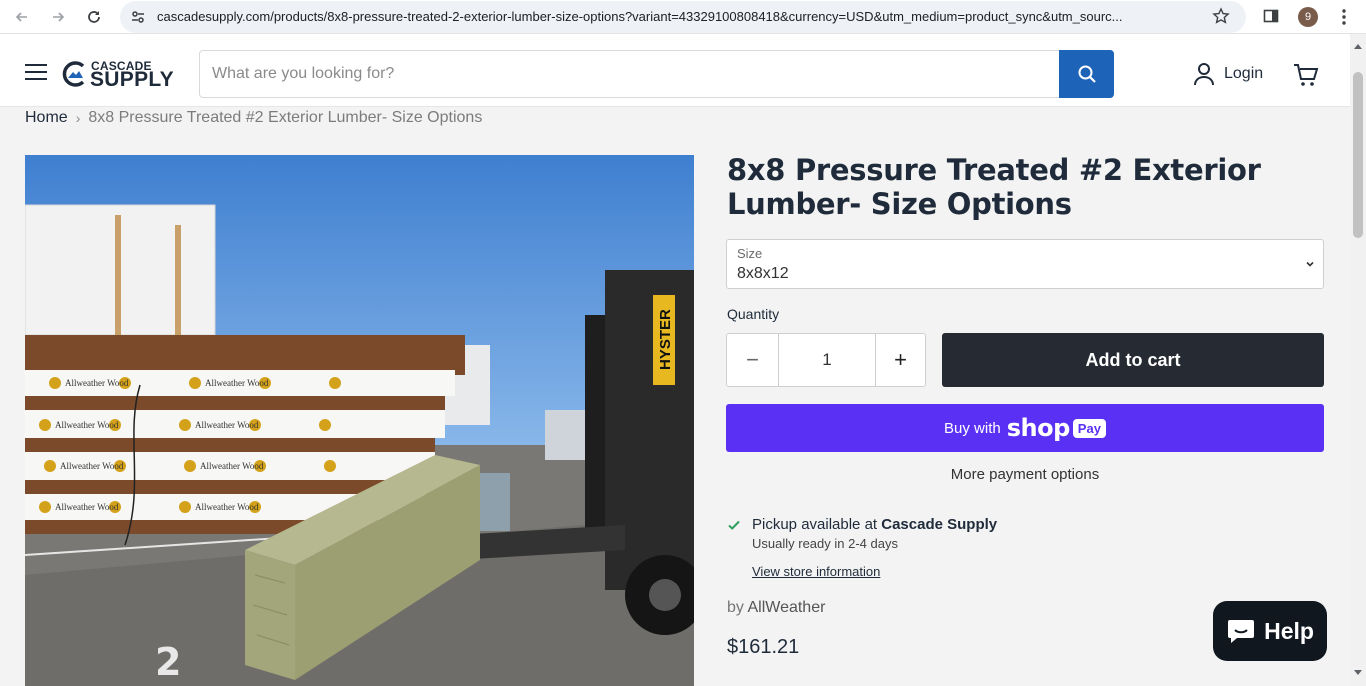 The image size is (1366, 686). Describe the element at coordinates (1038, 428) in the screenshot. I see `shop-pay-shop-word: shop` at that location.